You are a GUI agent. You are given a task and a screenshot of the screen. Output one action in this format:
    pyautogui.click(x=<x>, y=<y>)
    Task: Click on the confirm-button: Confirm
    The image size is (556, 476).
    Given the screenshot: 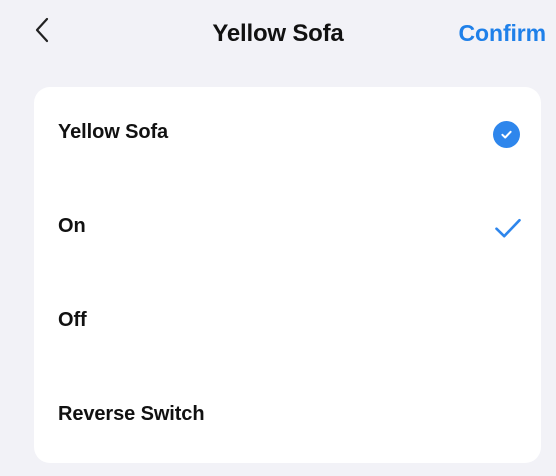 What is the action you would take?
    pyautogui.click(x=503, y=33)
    